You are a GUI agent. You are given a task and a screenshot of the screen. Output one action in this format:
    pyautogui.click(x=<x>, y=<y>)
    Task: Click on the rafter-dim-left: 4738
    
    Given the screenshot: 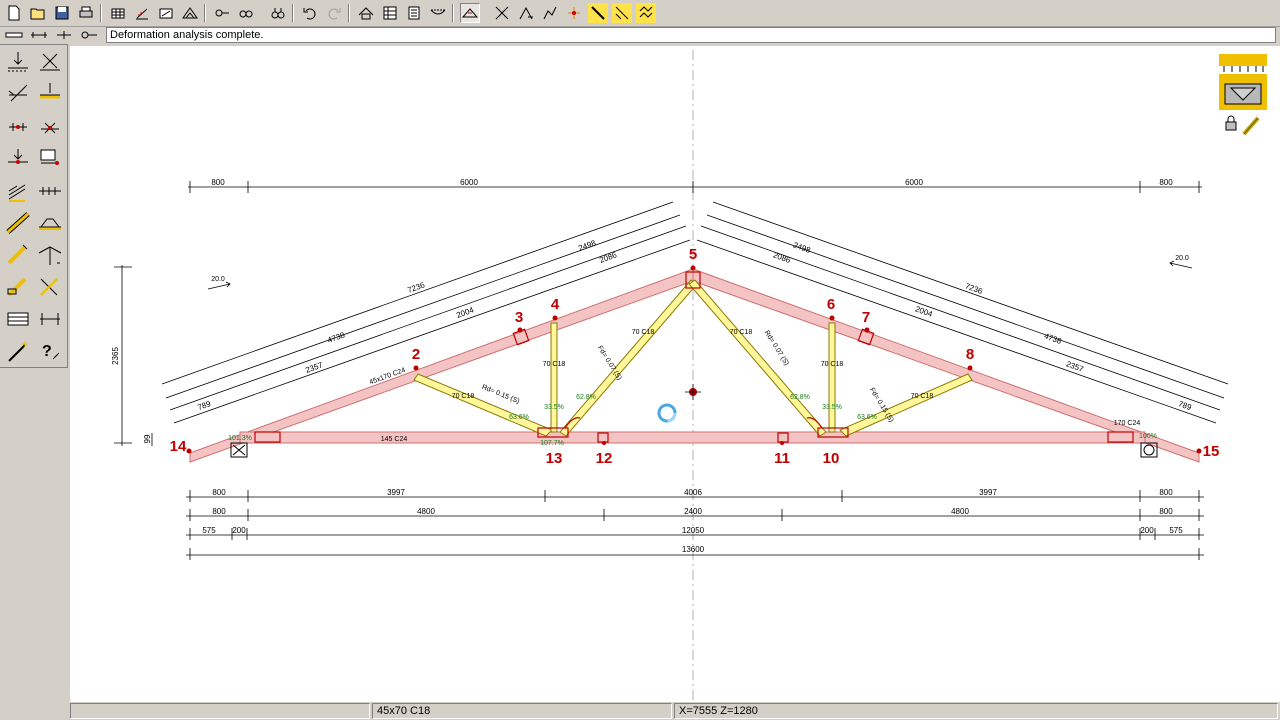 What is the action you would take?
    pyautogui.click(x=336, y=337)
    